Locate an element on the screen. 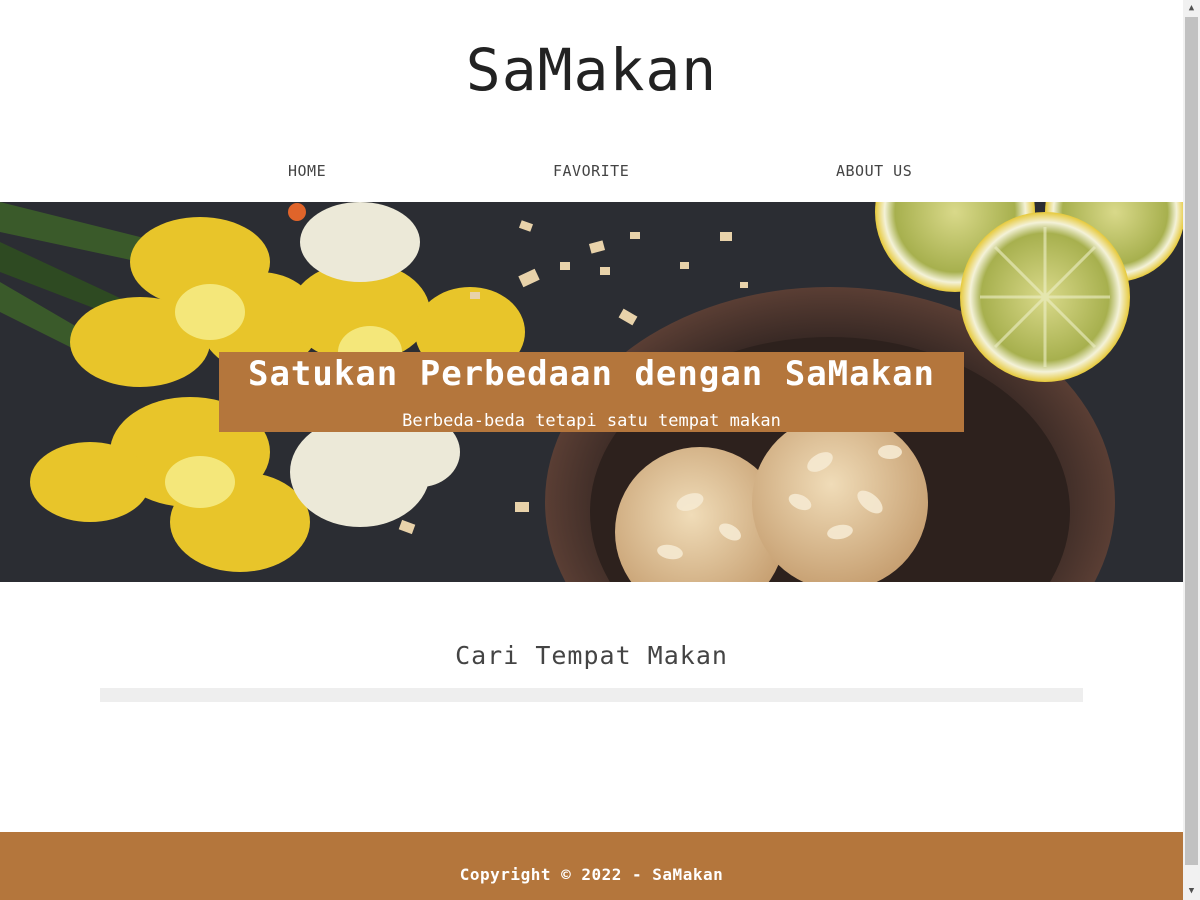 The image size is (1200, 900). vertical-scrollbar: ▲ ▼ is located at coordinates (1191, 450).